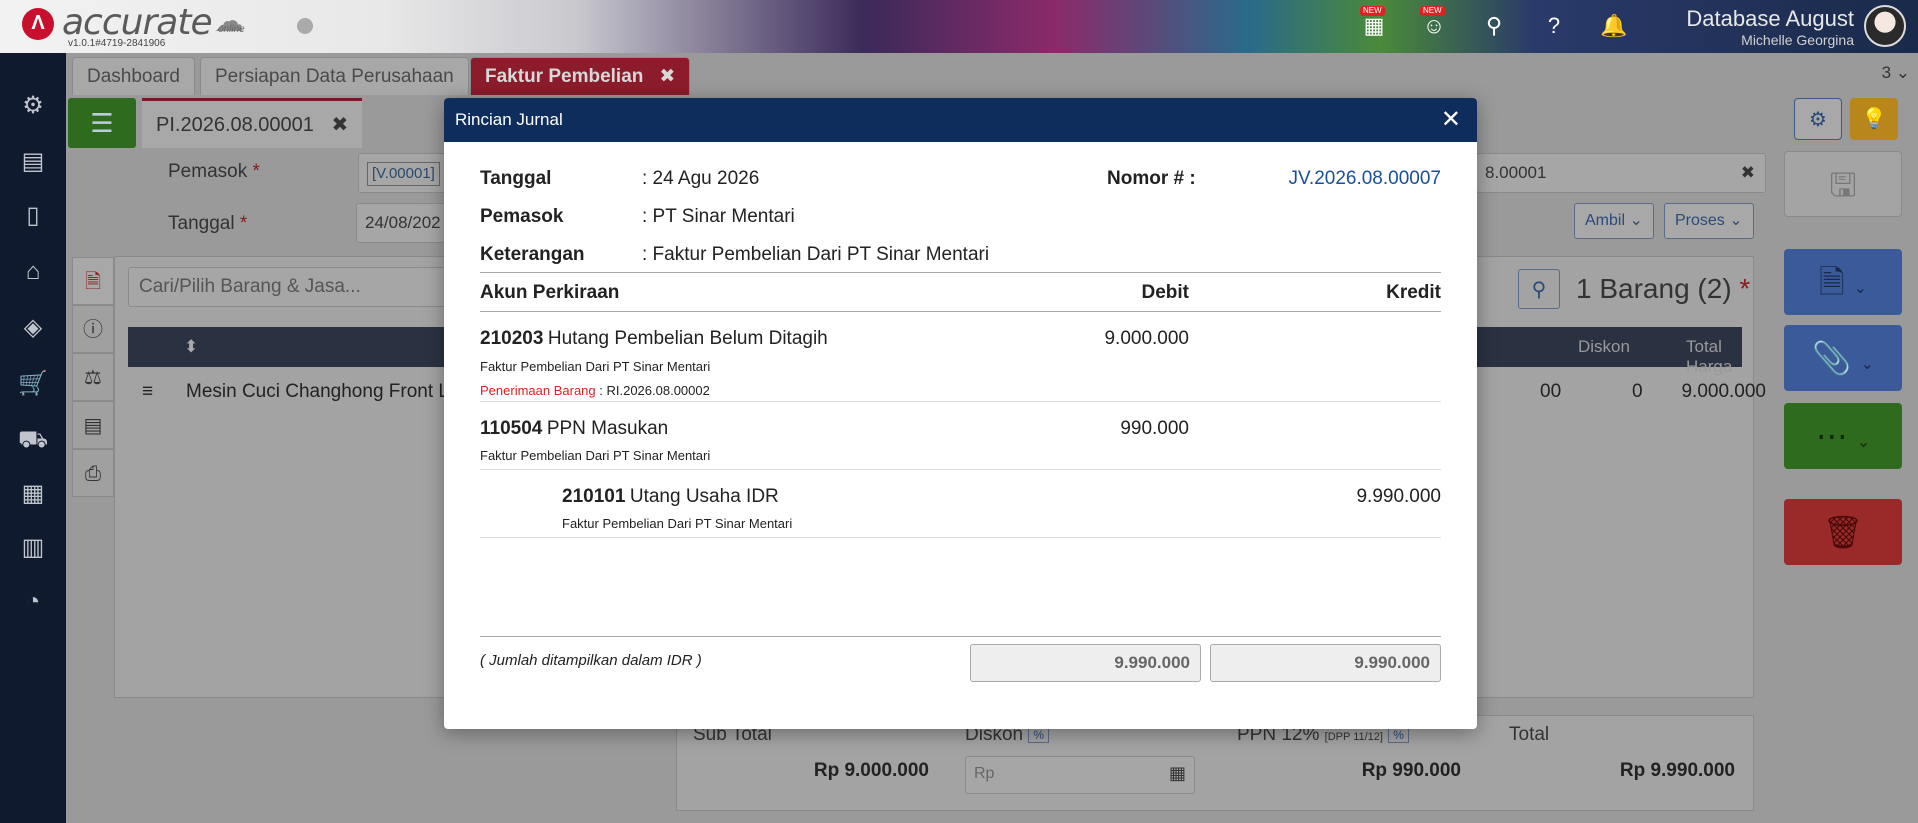  Describe the element at coordinates (816, 254) in the screenshot. I see `keterangan-value: : Faktur Pembelian Dari PT Sinar Mentari` at that location.